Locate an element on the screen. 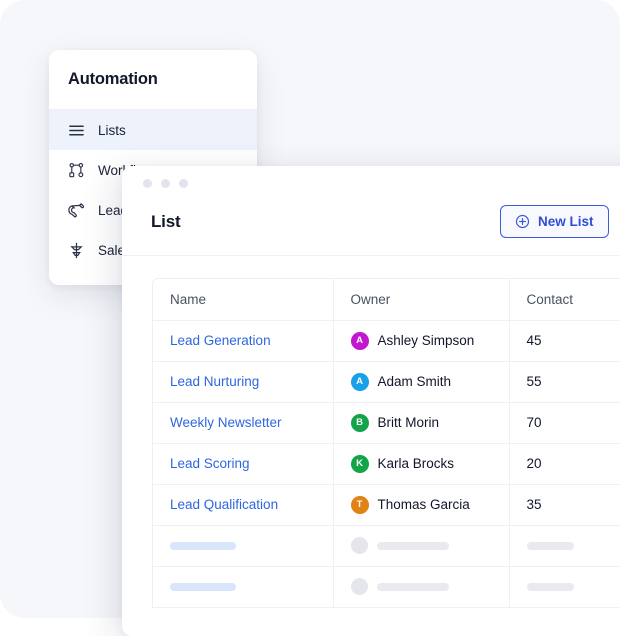 The image size is (620, 636). cell-owner: A Adam Smith is located at coordinates (421, 382).